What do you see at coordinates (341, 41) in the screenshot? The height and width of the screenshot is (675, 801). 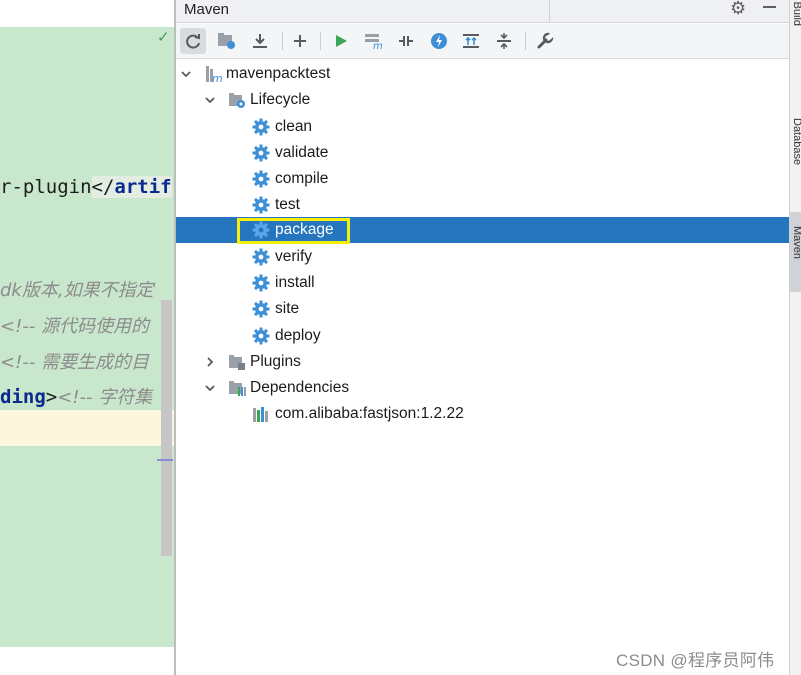 I see `run-icon` at bounding box center [341, 41].